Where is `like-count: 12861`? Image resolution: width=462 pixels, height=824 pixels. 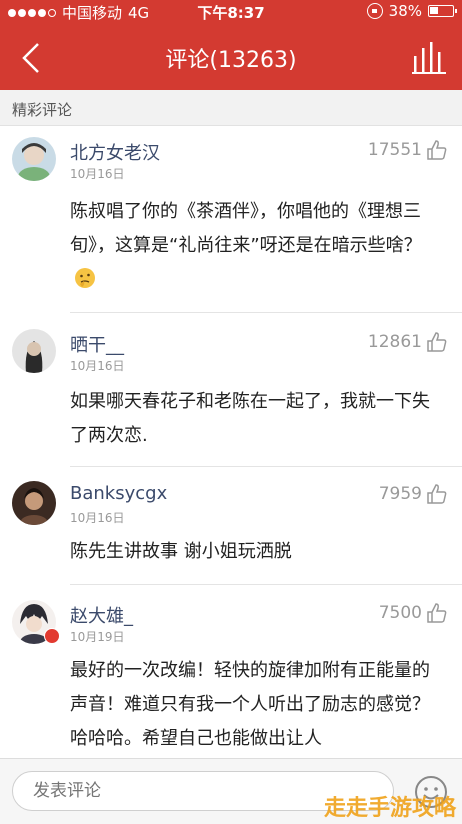
like-count: 12861 is located at coordinates (394, 342).